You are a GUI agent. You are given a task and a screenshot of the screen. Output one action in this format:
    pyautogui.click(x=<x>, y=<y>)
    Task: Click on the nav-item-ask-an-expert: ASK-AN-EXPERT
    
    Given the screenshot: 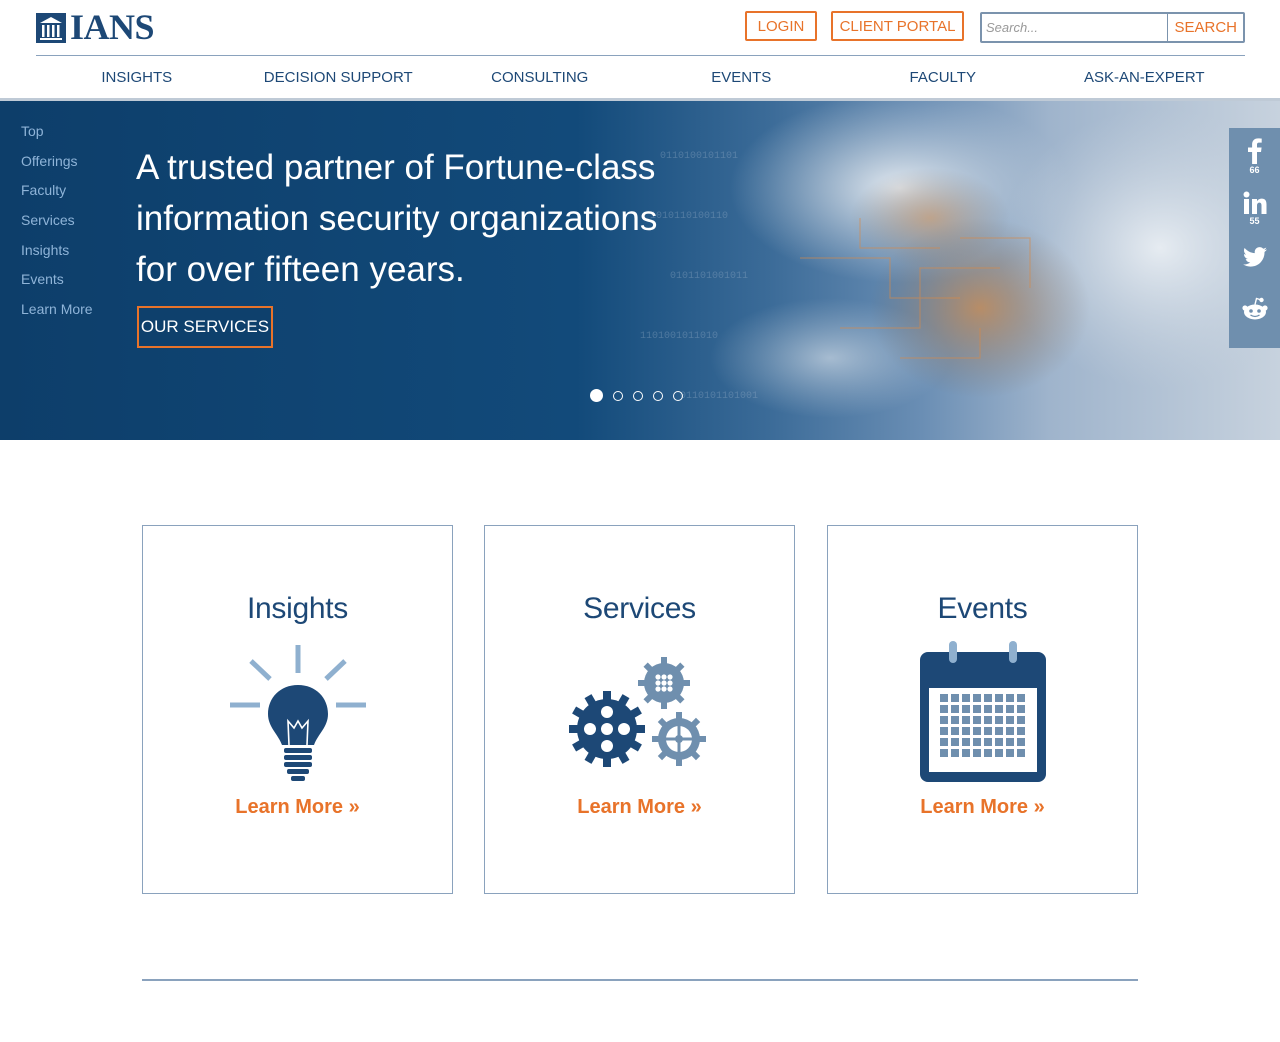 What is the action you would take?
    pyautogui.click(x=1145, y=77)
    